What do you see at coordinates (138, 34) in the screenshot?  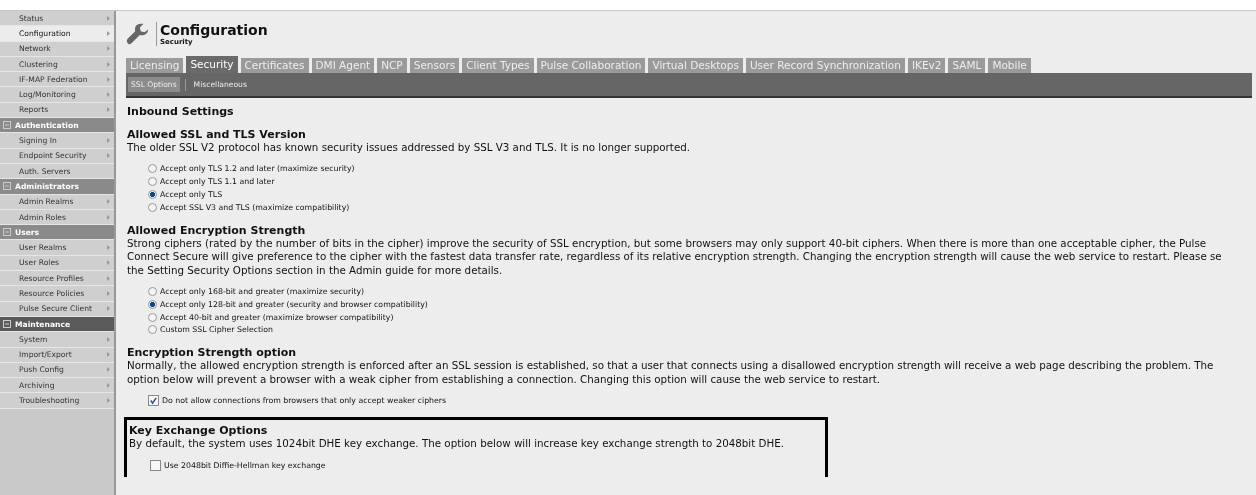 I see `wrench-icon` at bounding box center [138, 34].